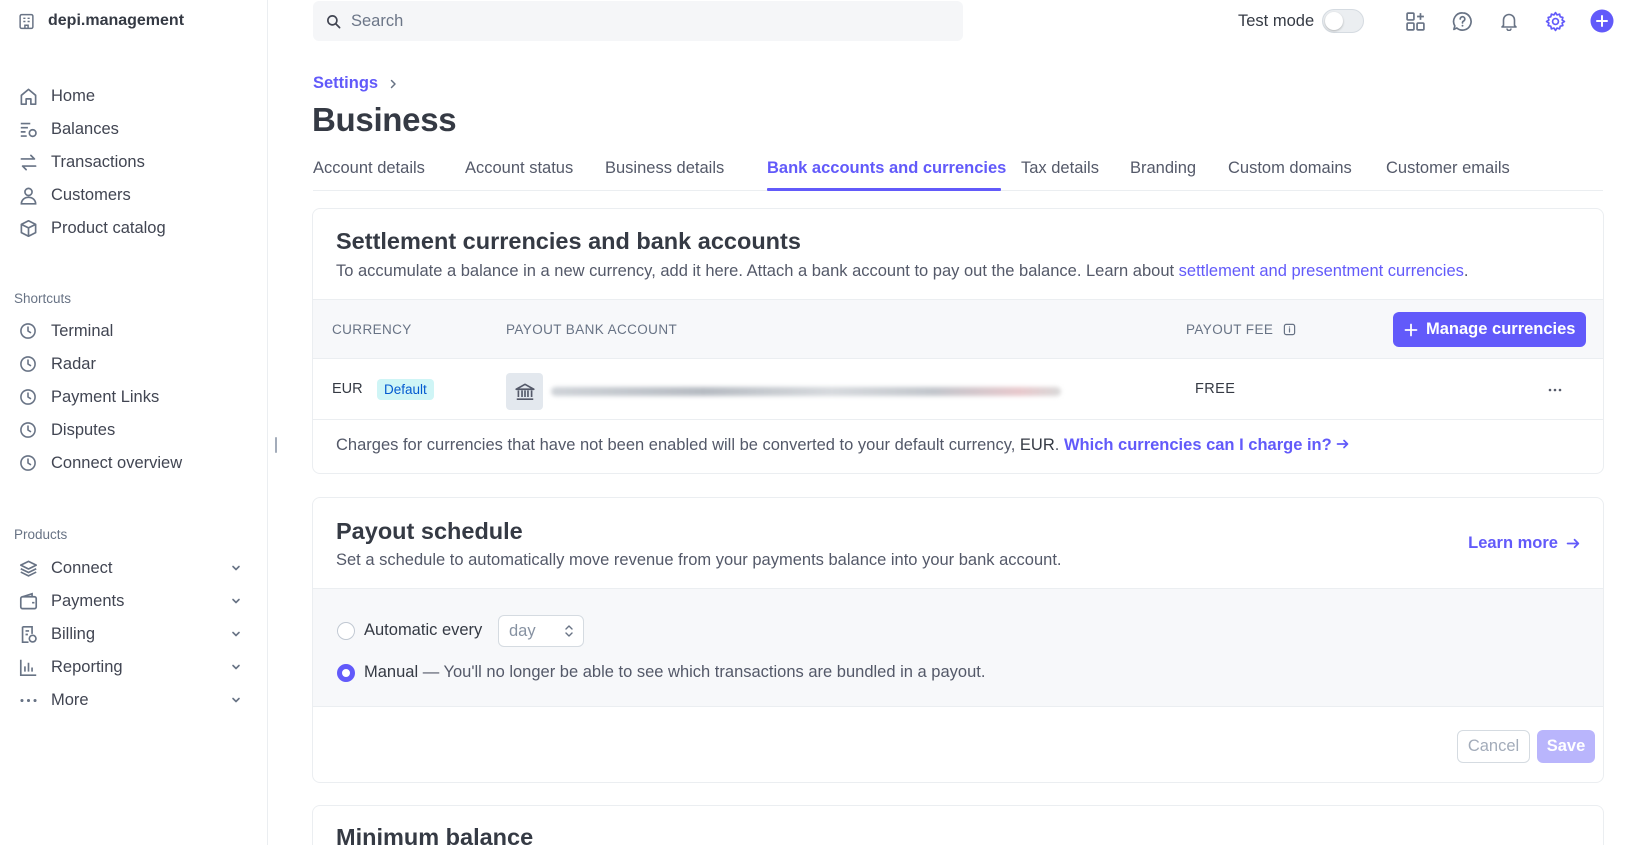  What do you see at coordinates (1163, 168) in the screenshot?
I see `tab-branding: Branding` at bounding box center [1163, 168].